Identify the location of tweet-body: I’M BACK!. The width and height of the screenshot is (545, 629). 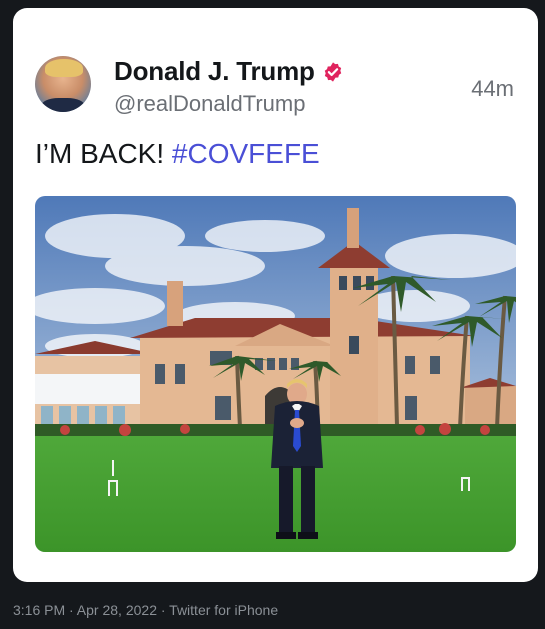
(100, 153).